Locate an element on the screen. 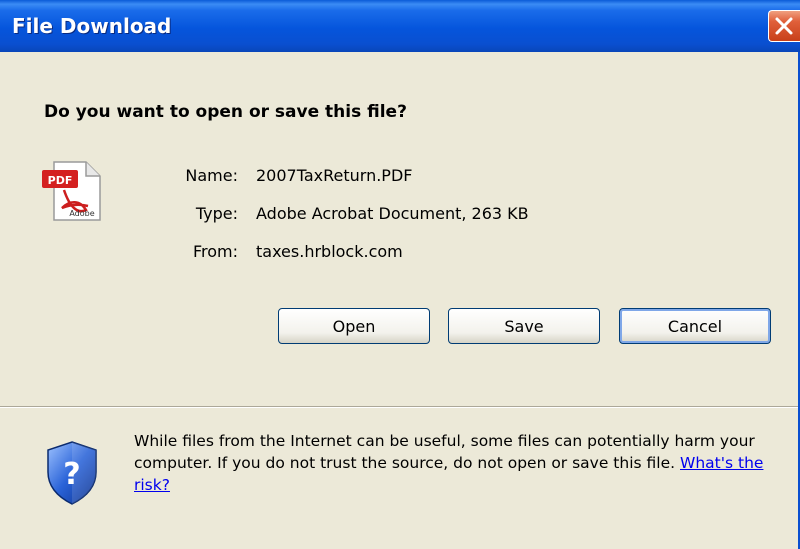  title-bar: File Download is located at coordinates (400, 26).